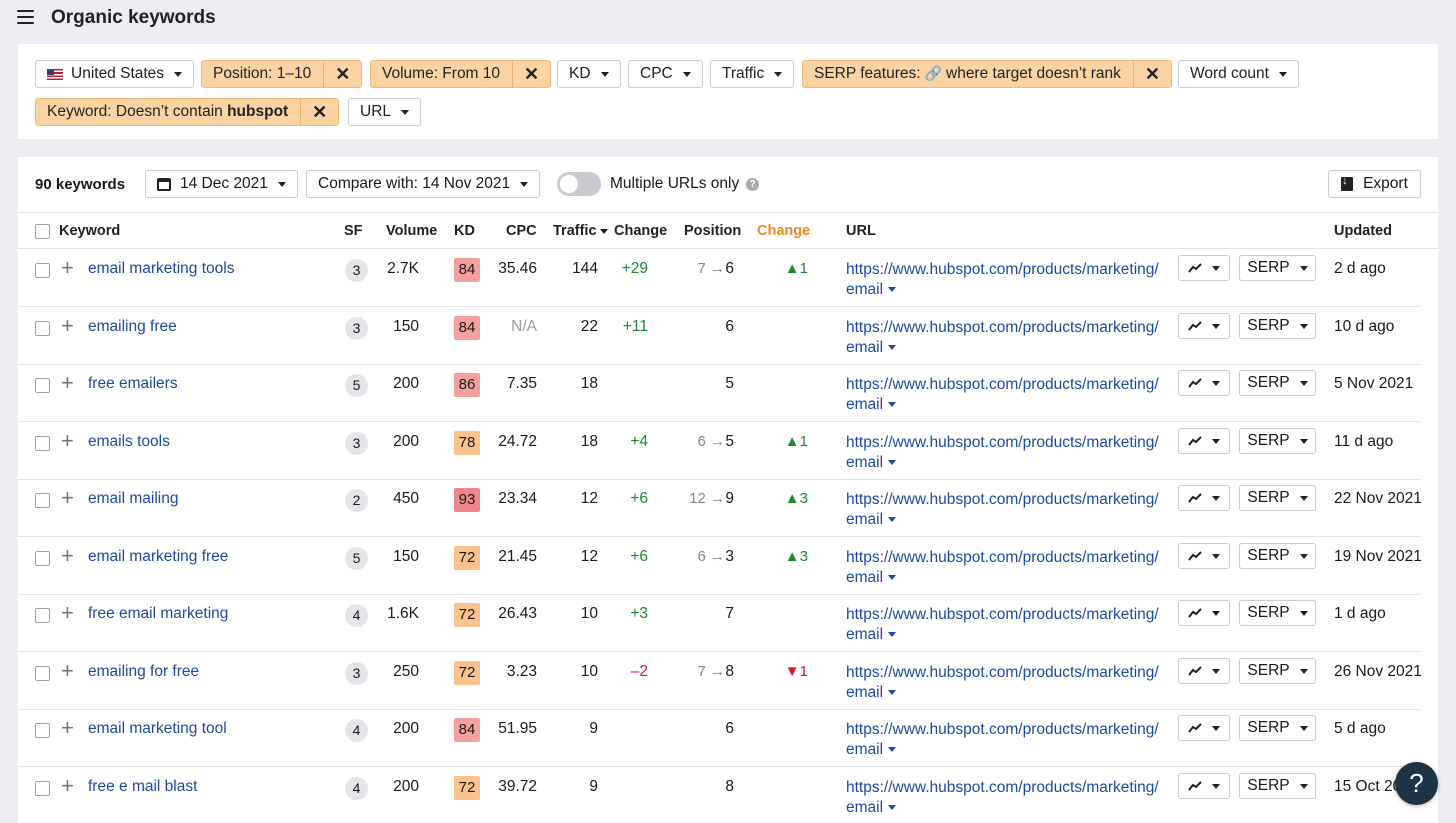  What do you see at coordinates (580, 231) in the screenshot?
I see `col-traffic: Traffic` at bounding box center [580, 231].